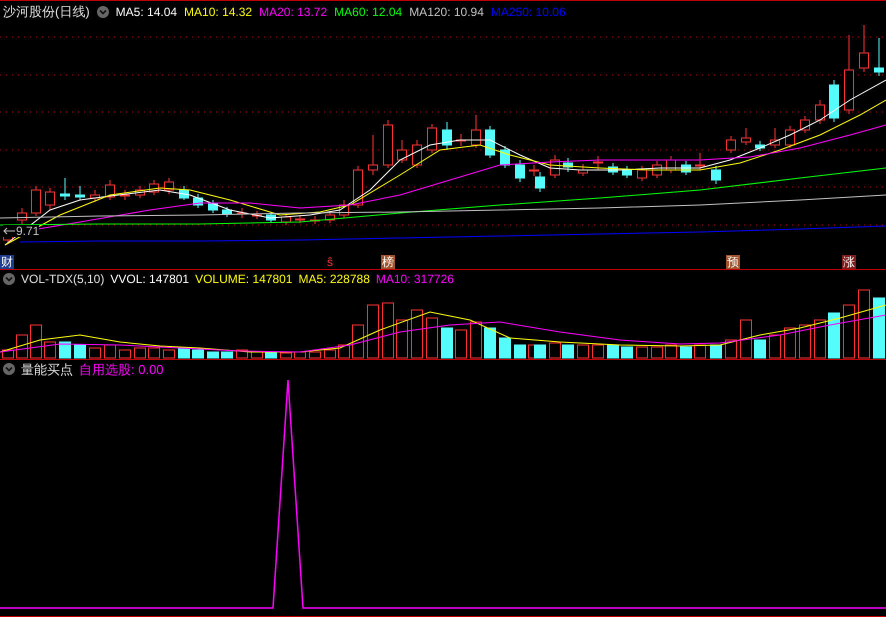  I want to click on event-marker: 财, so click(7, 262).